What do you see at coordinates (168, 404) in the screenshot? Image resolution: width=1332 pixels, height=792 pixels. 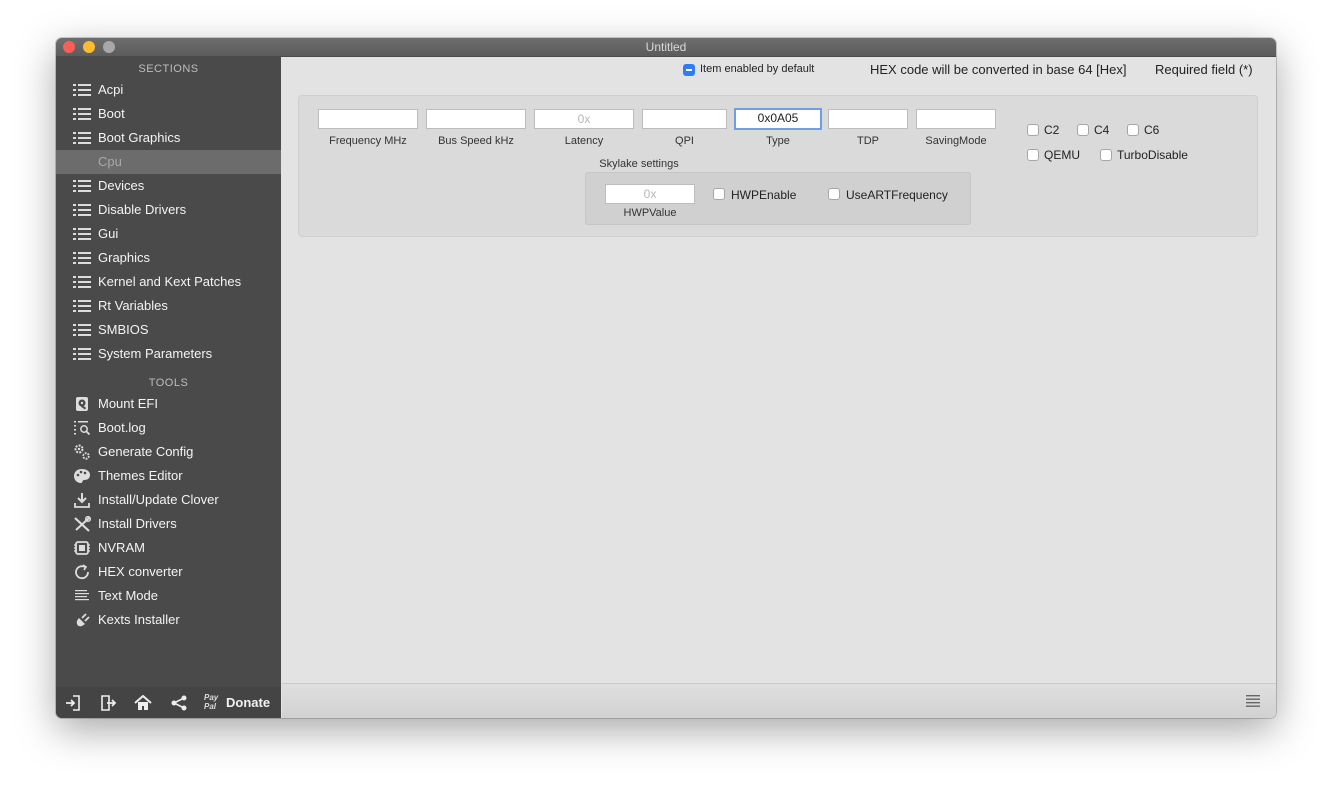 I see `tools-item-mount-efi: Mount EFI` at bounding box center [168, 404].